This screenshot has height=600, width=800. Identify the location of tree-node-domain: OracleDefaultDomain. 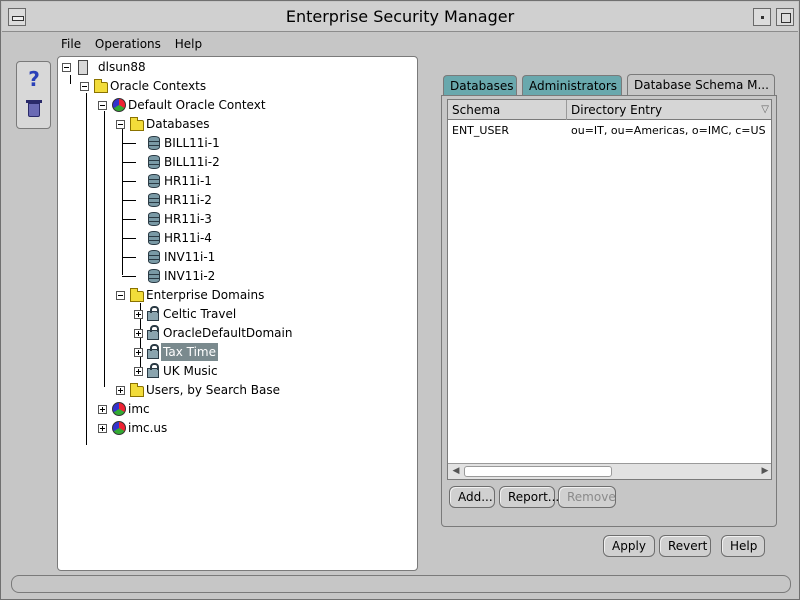
(214, 333).